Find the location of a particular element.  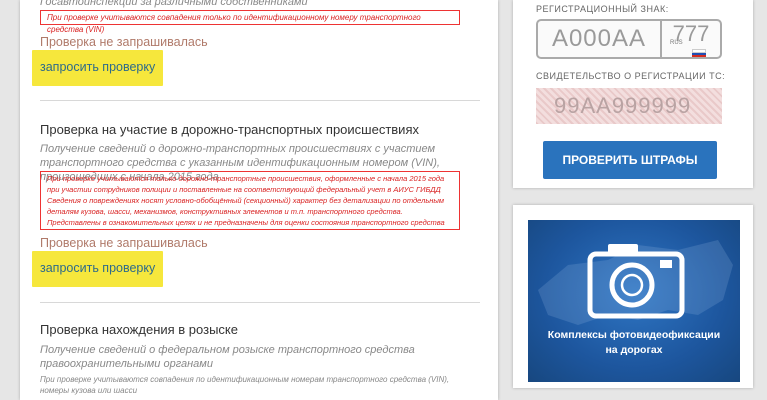

plate-number: А000АА is located at coordinates (600, 39).